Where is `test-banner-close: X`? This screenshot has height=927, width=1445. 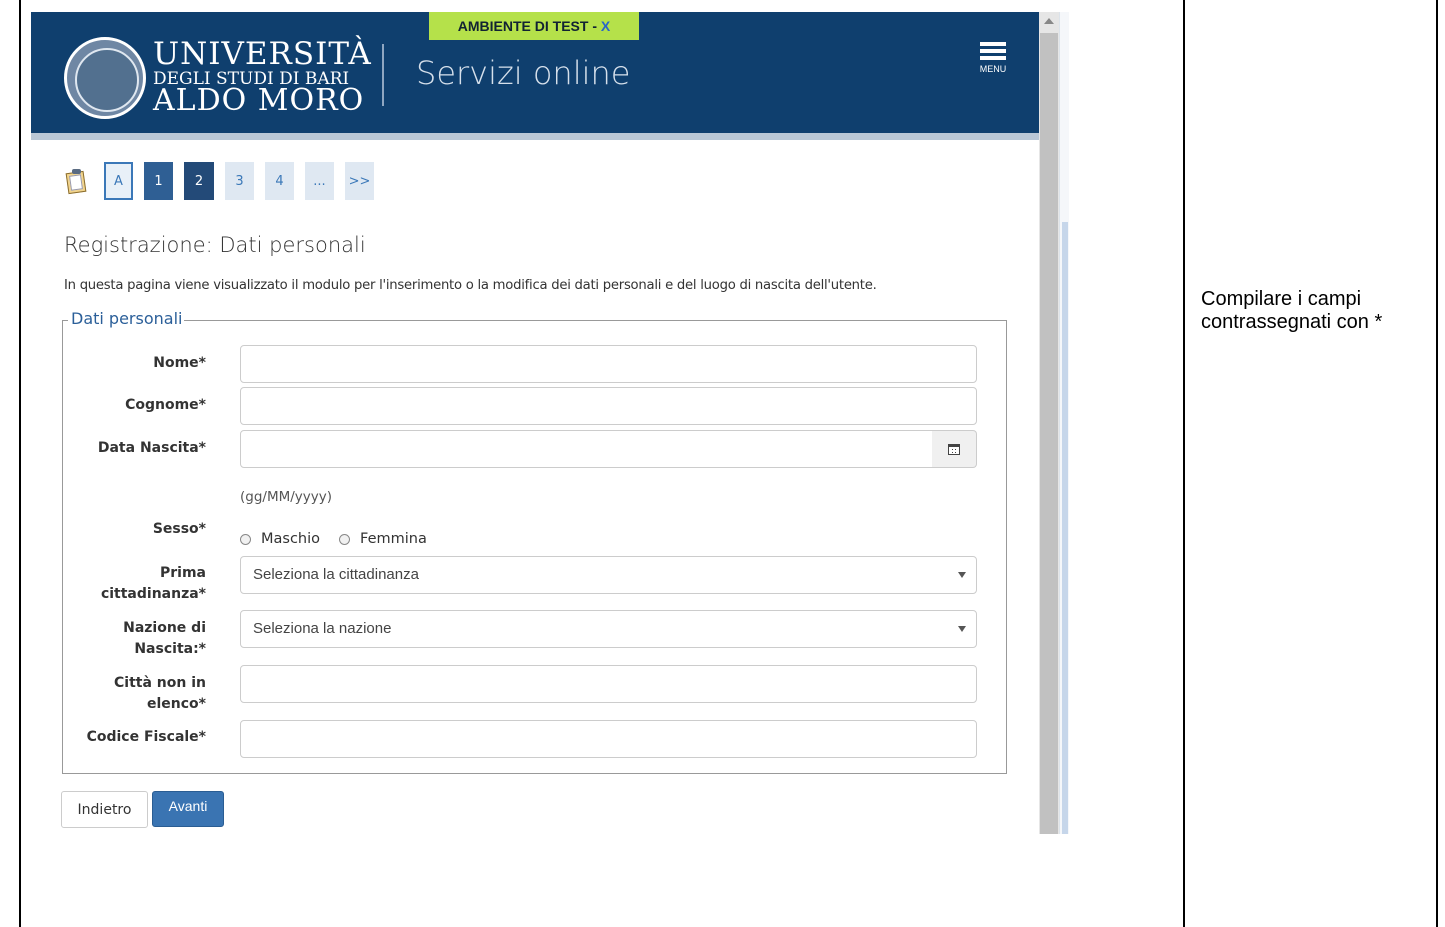 test-banner-close: X is located at coordinates (605, 26).